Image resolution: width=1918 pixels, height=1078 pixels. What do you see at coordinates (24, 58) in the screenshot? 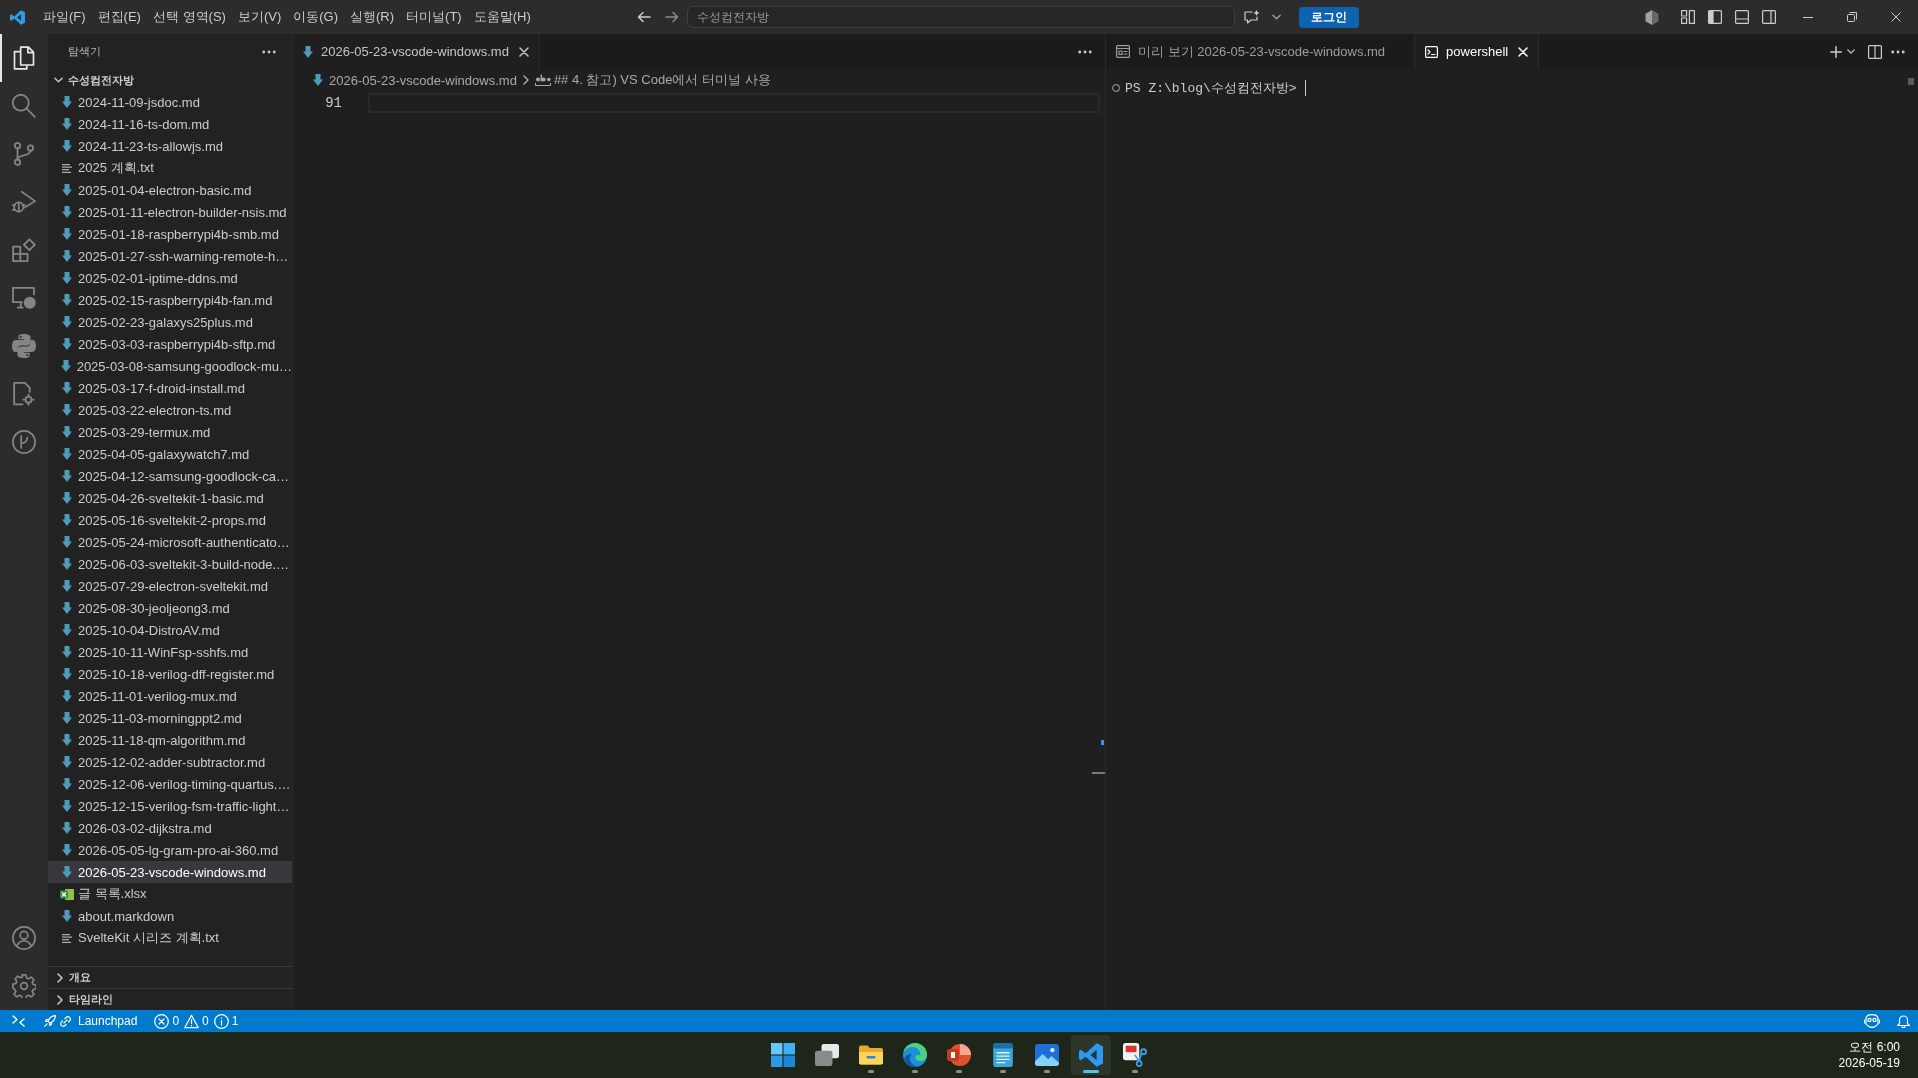
I see `files-icon` at bounding box center [24, 58].